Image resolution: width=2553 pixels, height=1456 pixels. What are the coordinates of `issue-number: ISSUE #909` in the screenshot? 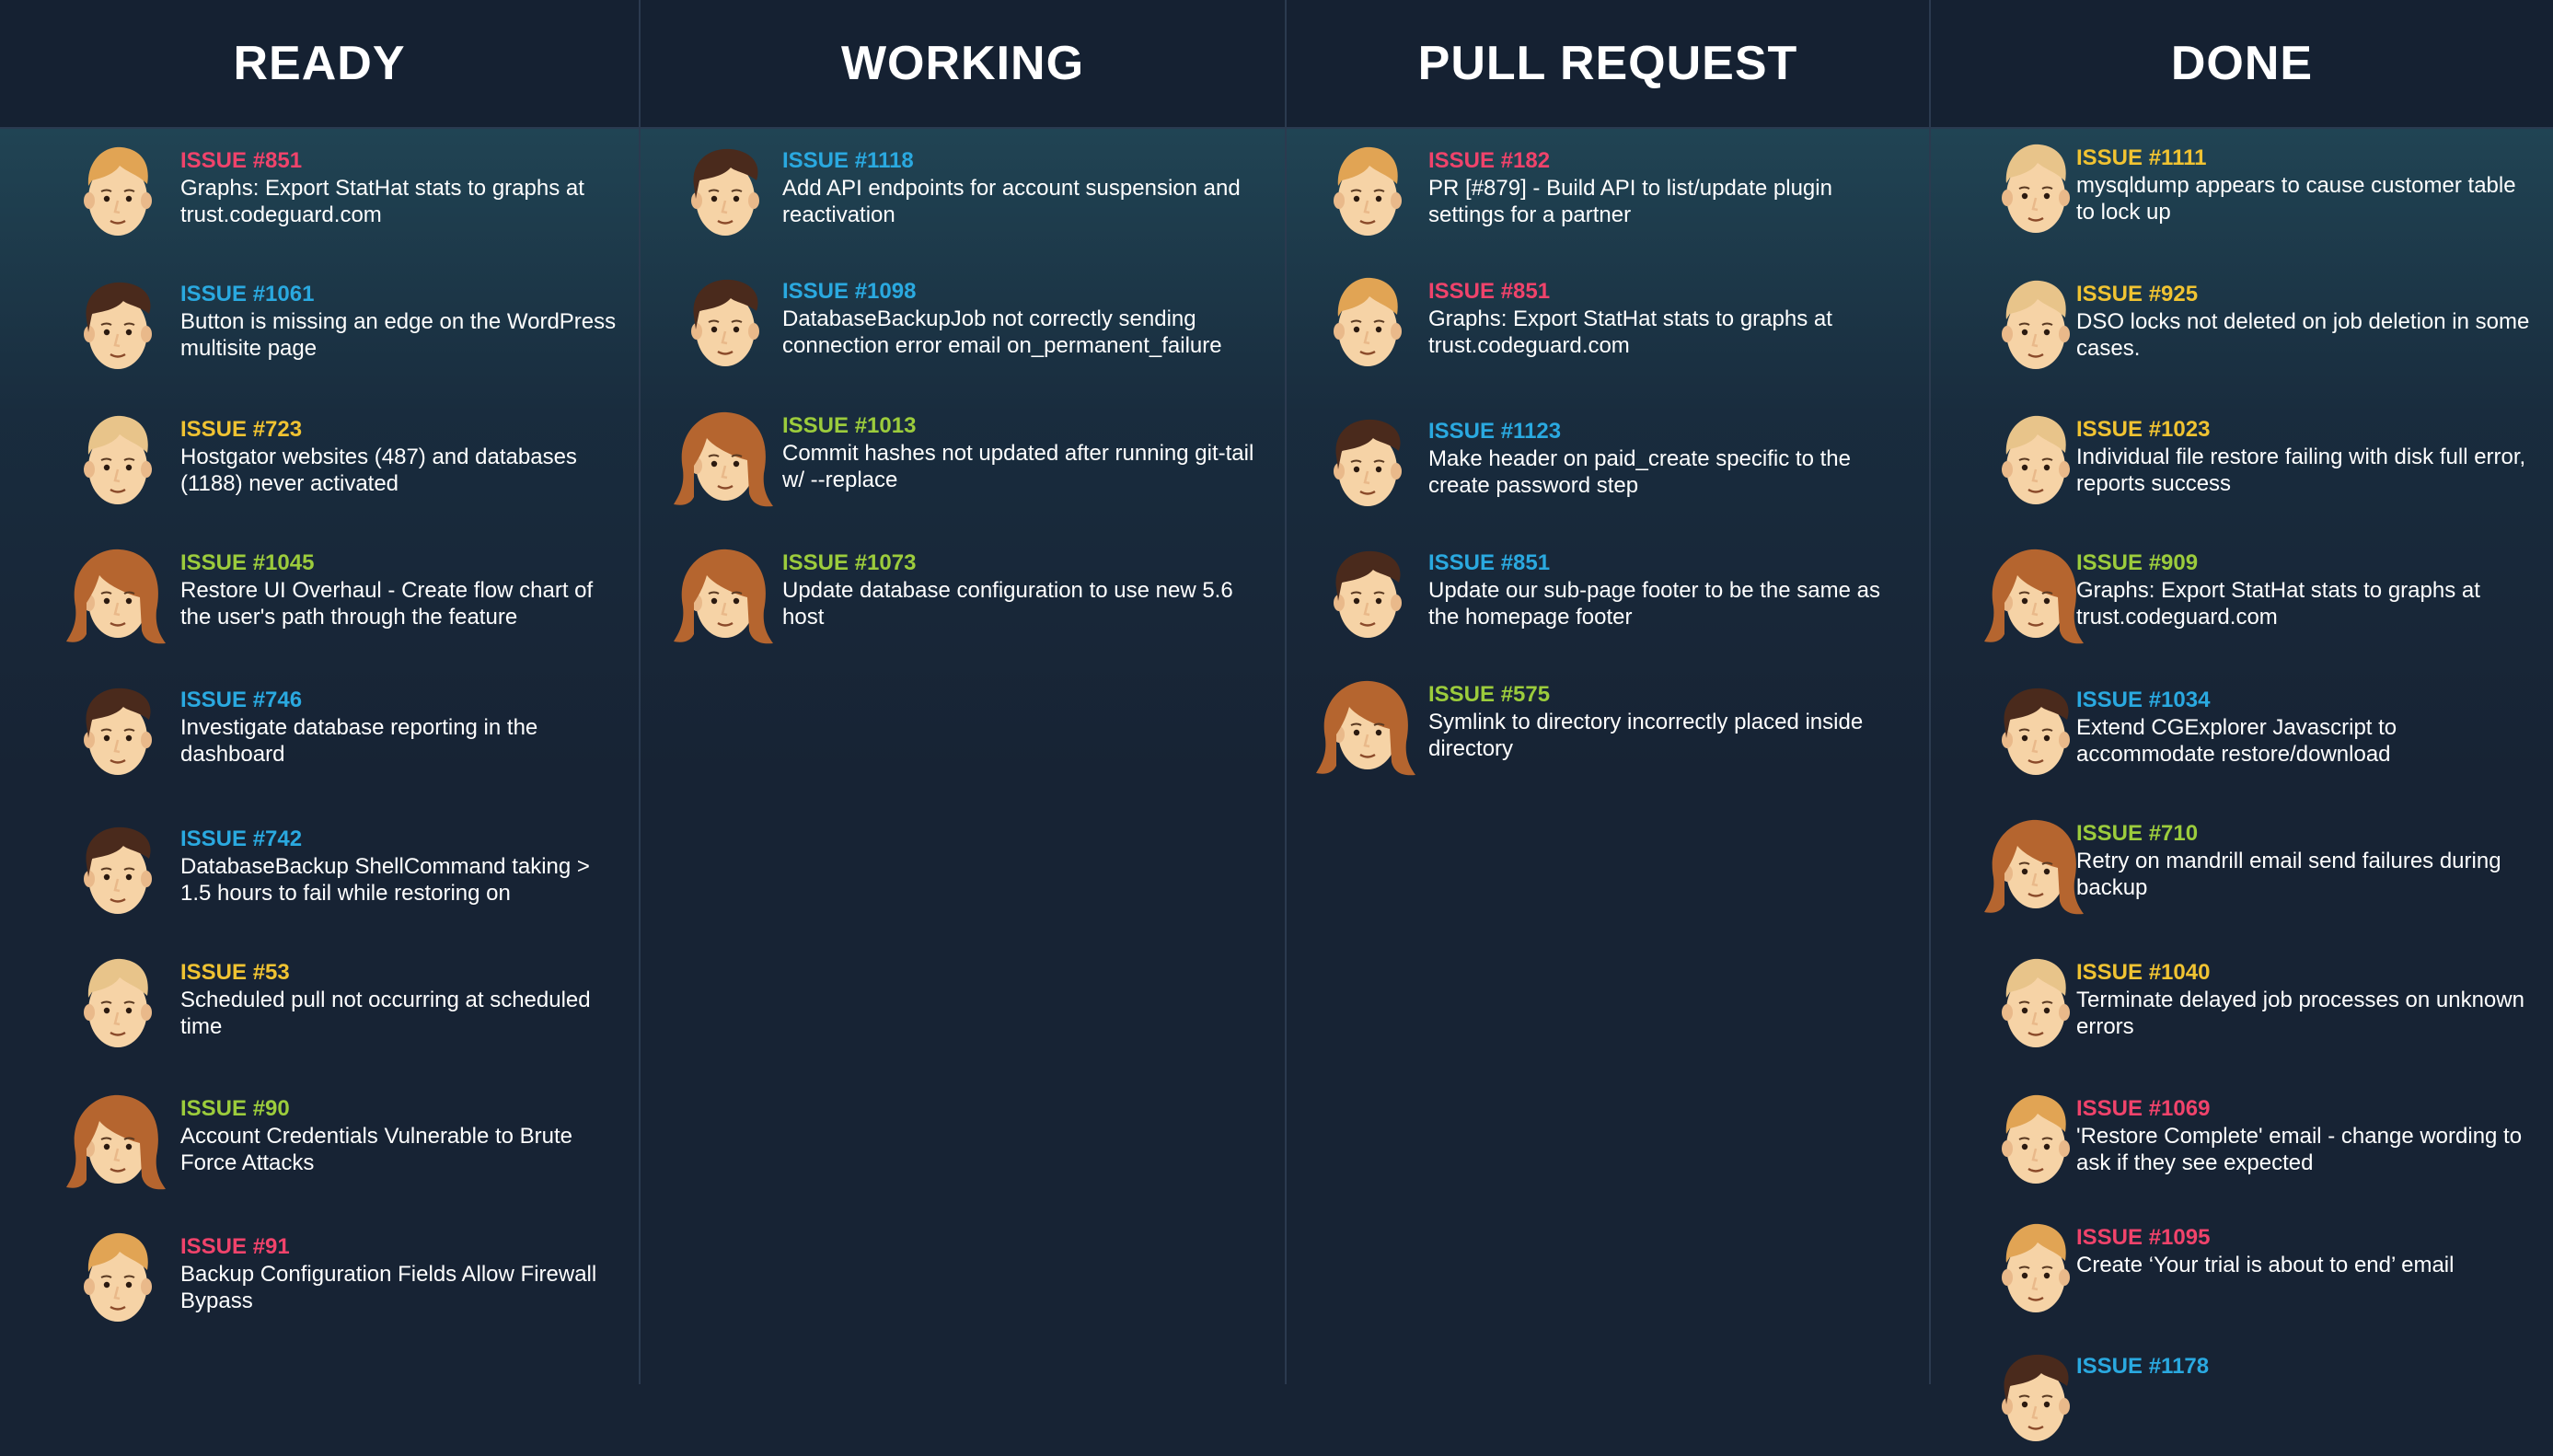 It's located at (2306, 563).